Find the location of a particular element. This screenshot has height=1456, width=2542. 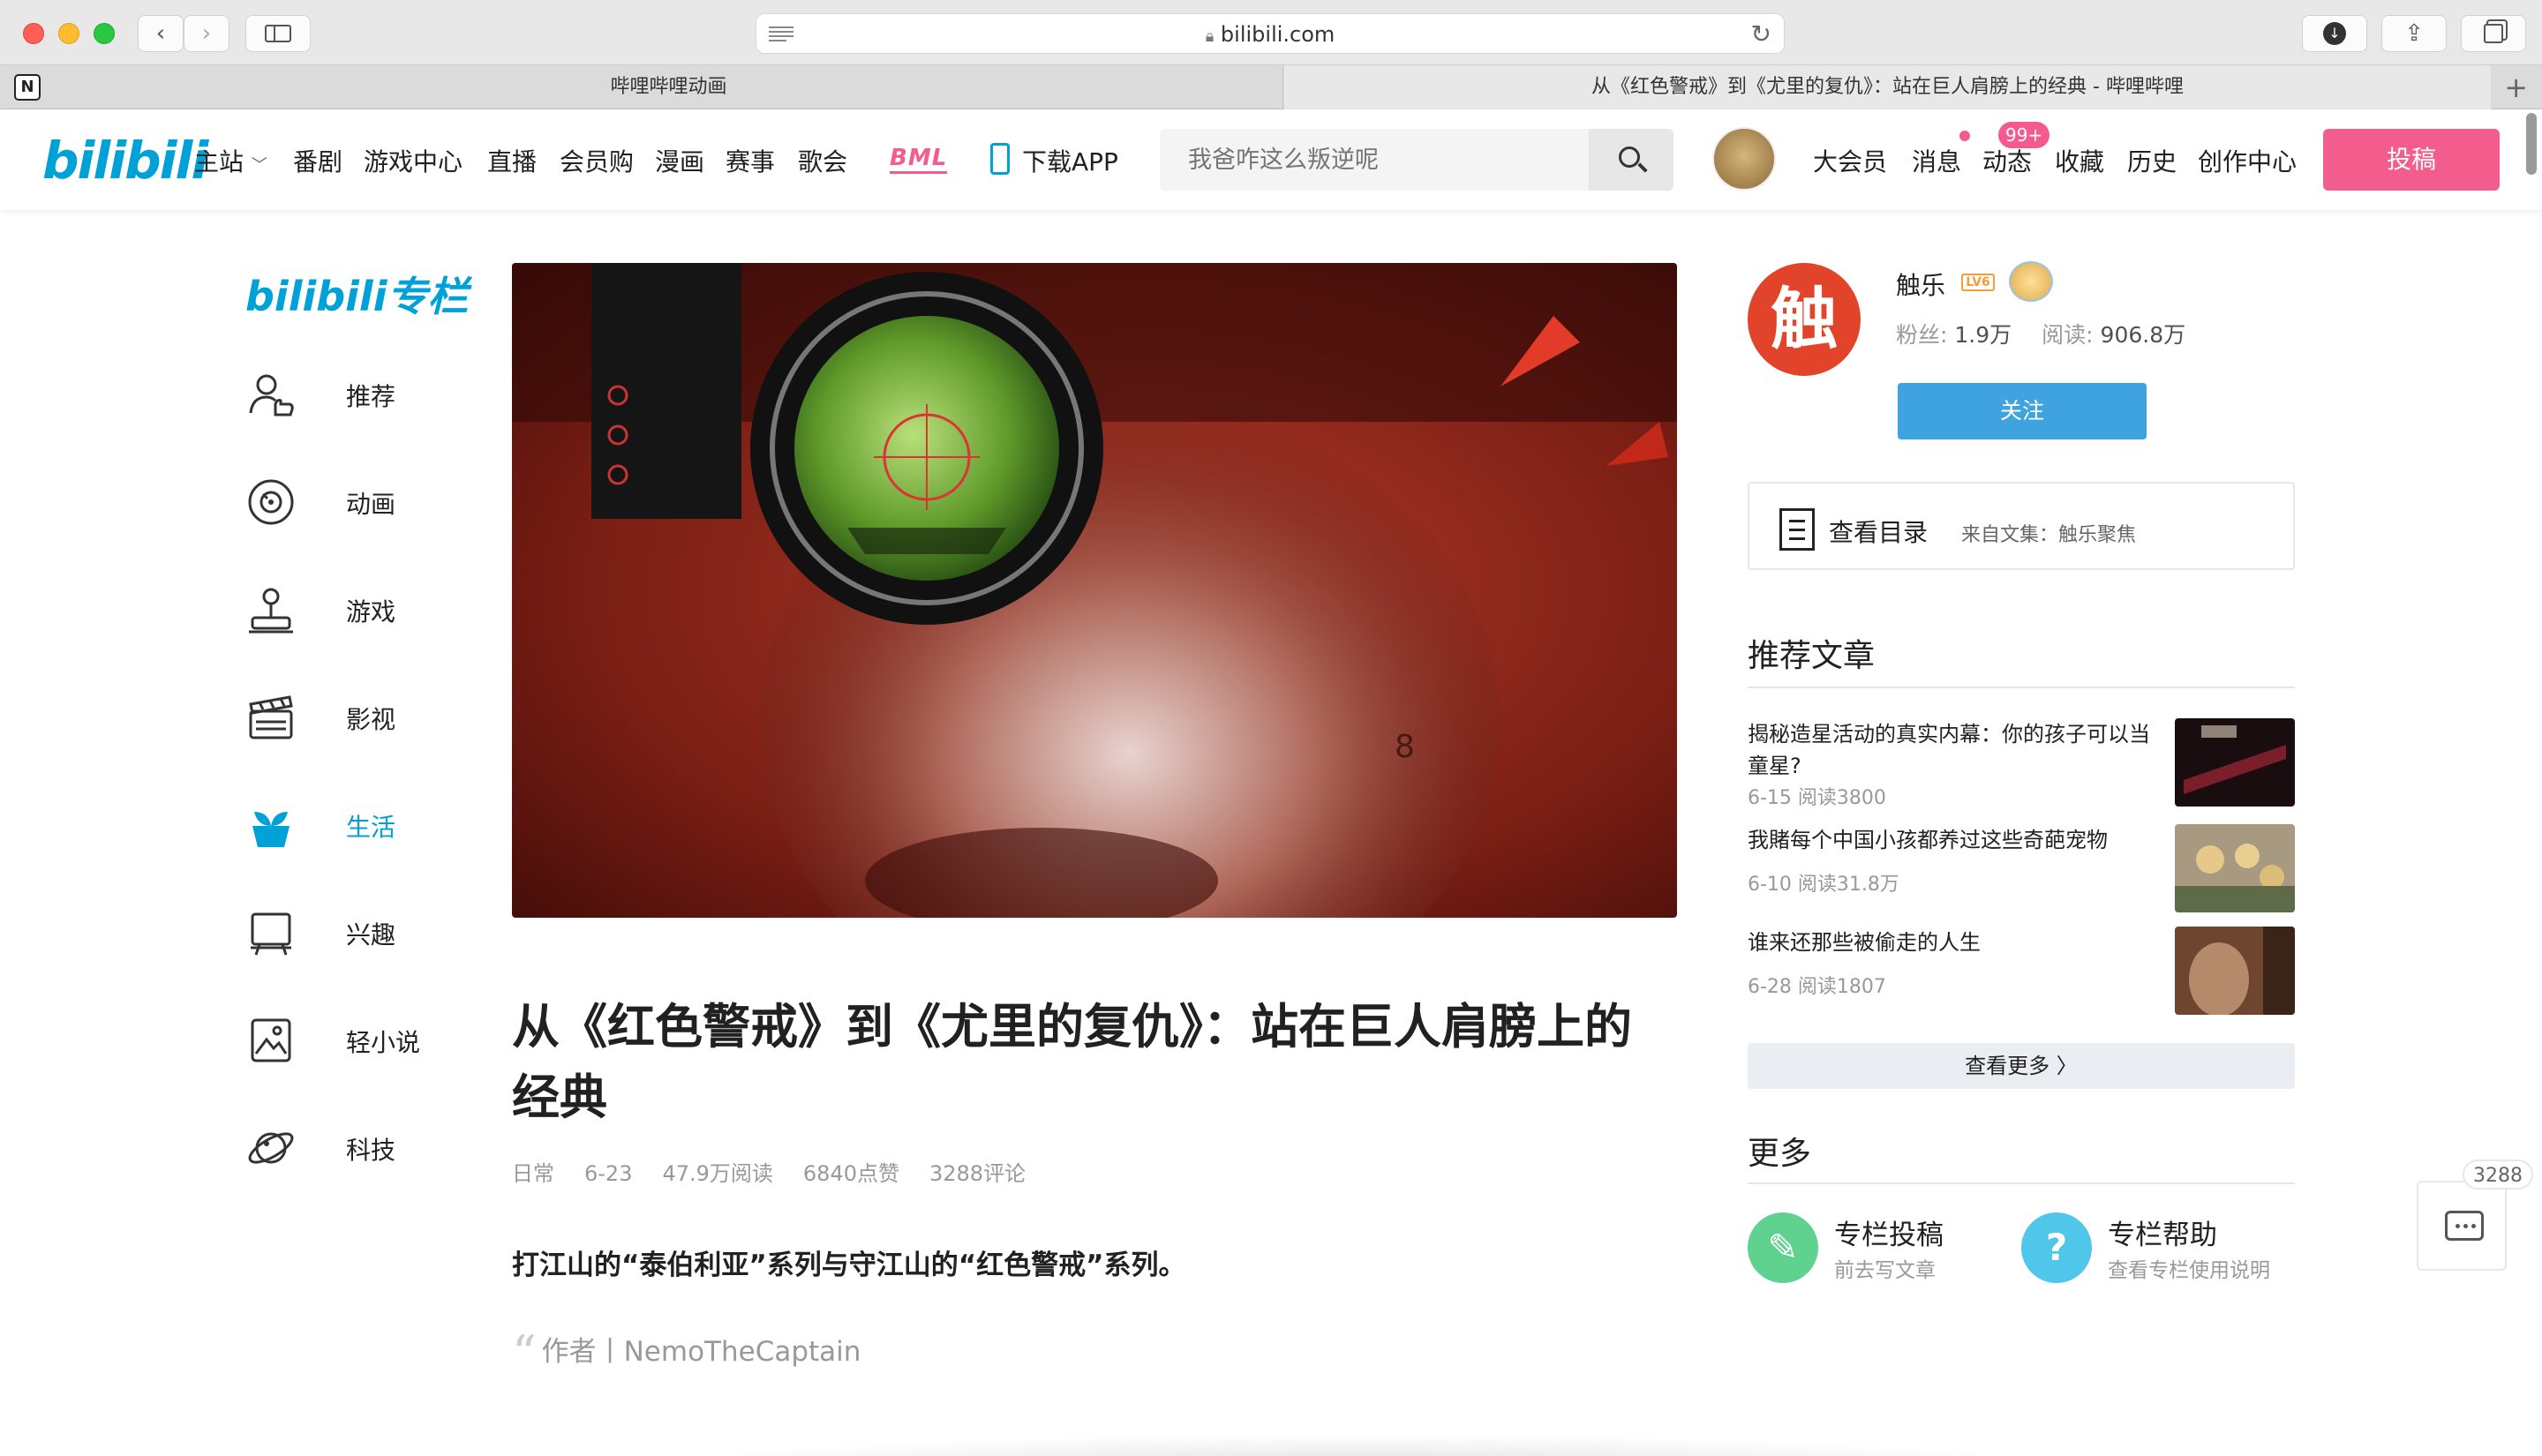

new-tab-button: + is located at coordinates (2516, 87).